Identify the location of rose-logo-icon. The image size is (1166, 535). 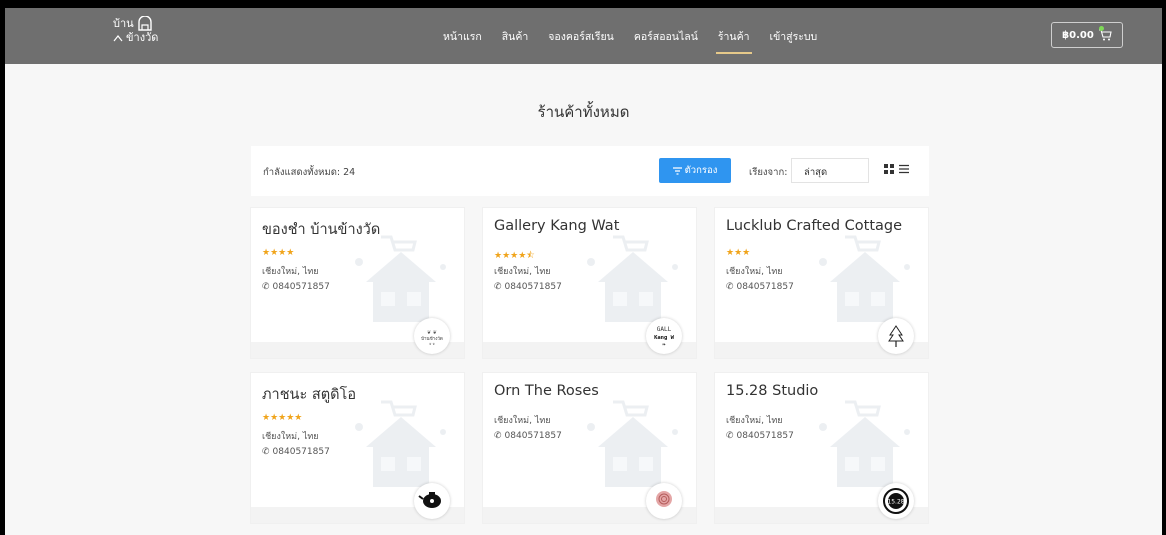
(664, 499).